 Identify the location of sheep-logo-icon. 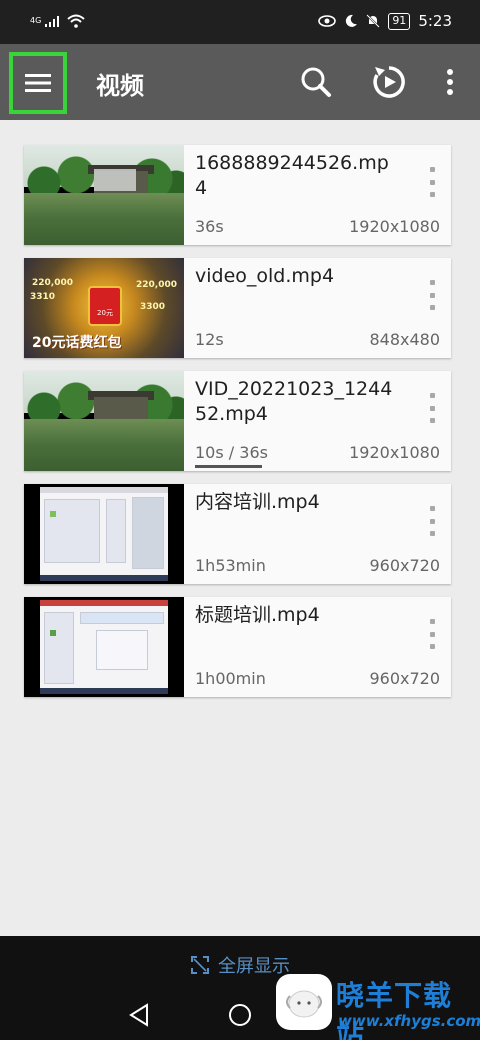
(304, 1002).